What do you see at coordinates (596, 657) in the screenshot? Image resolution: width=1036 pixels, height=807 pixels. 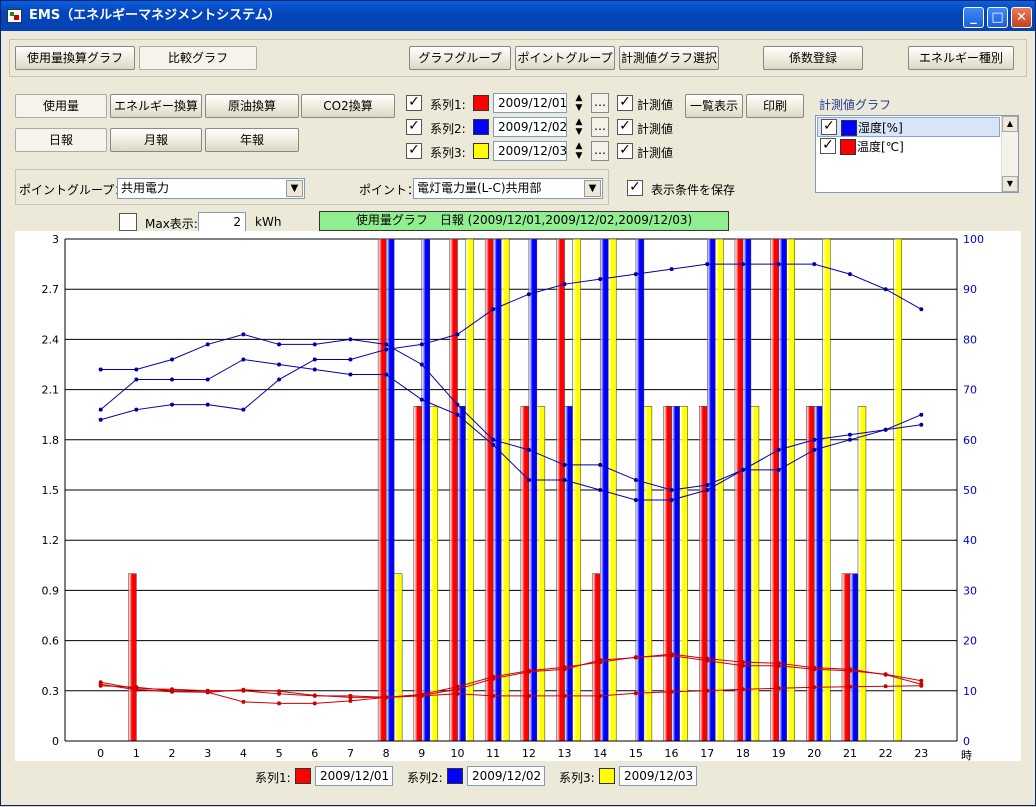 I see `bar-series1-h14` at bounding box center [596, 657].